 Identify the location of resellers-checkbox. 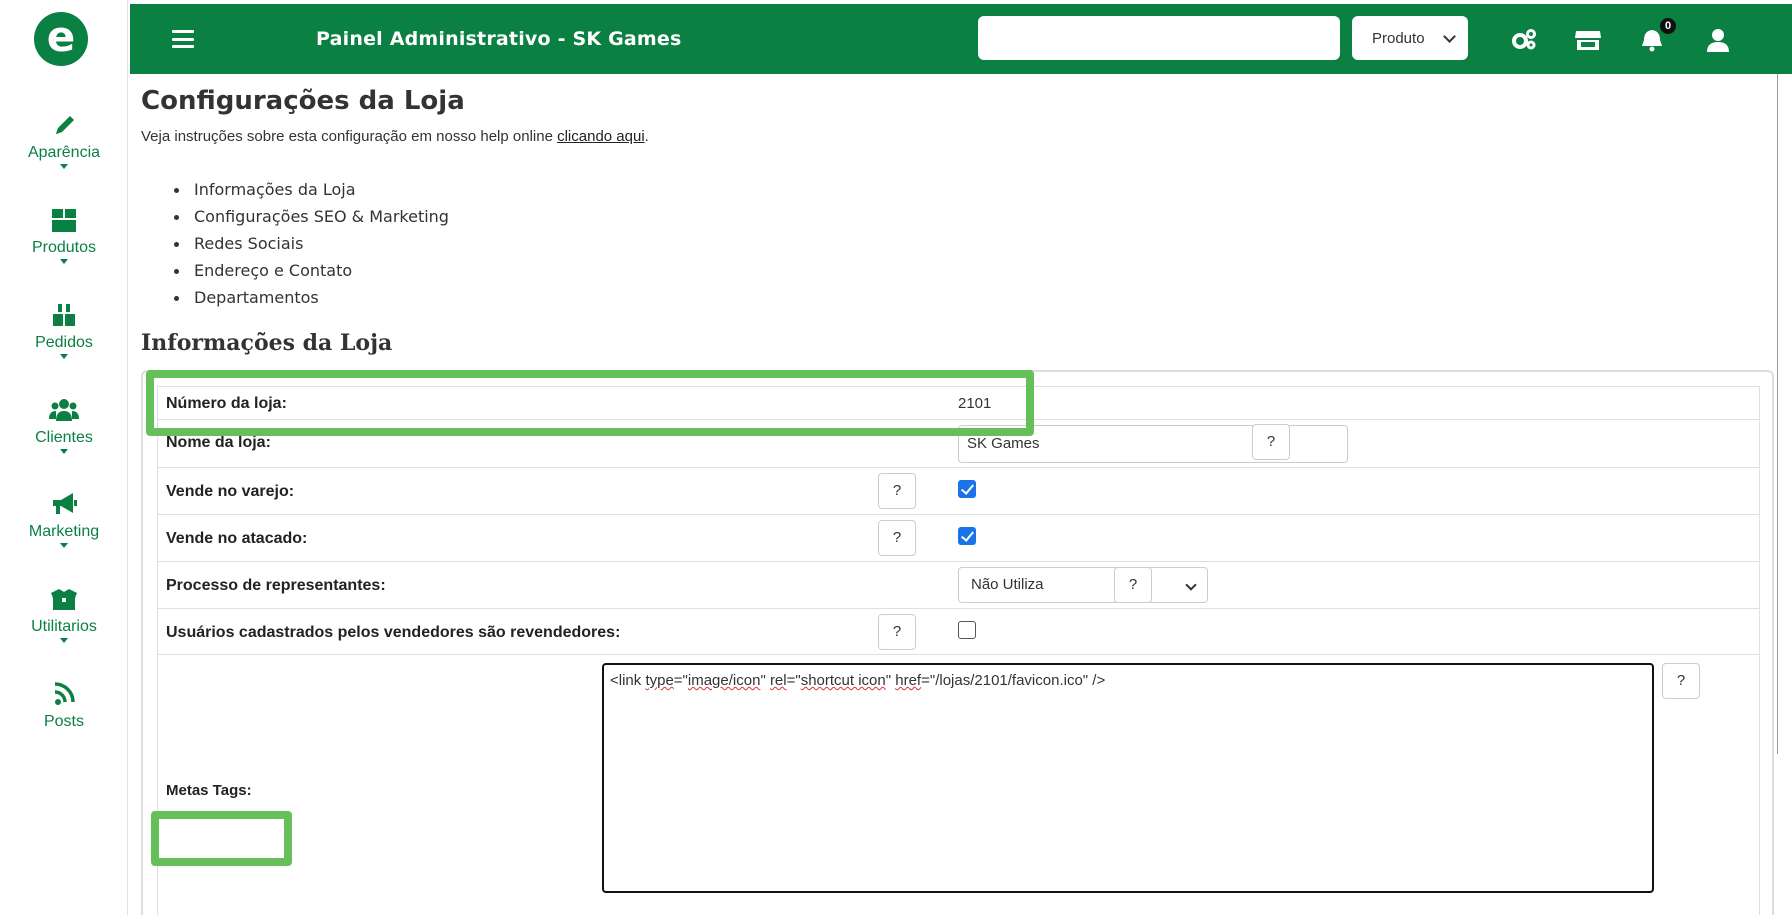
(967, 630).